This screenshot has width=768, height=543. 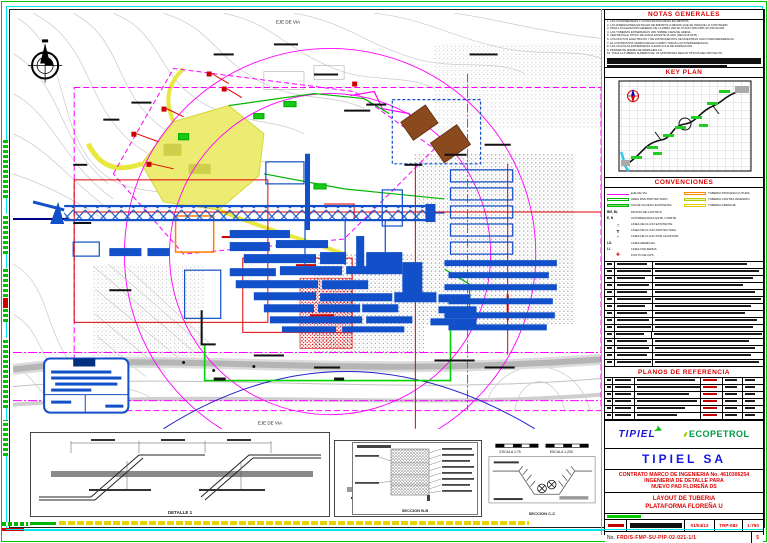 What do you see at coordinates (695, 193) in the screenshot?
I see `rect-orange-o-swatch-icon` at bounding box center [695, 193].